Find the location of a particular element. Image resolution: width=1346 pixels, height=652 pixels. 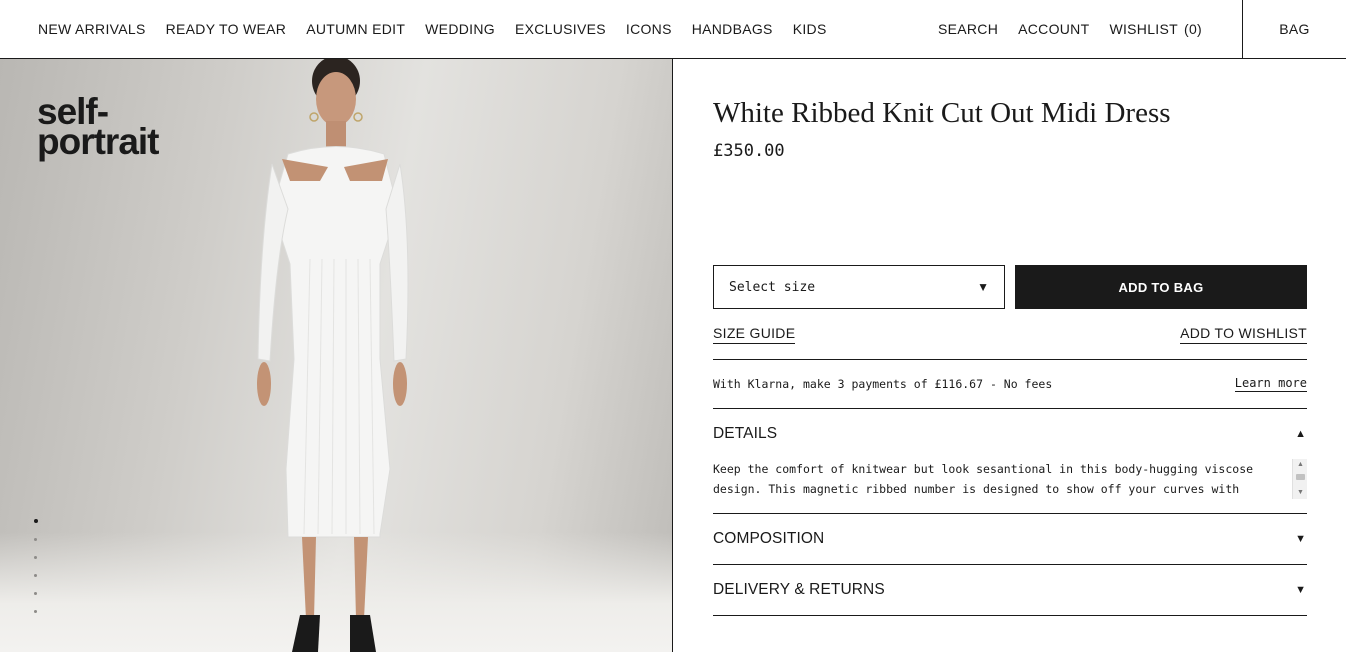

details-scrollbar: ▲ ▼ is located at coordinates (1299, 479).